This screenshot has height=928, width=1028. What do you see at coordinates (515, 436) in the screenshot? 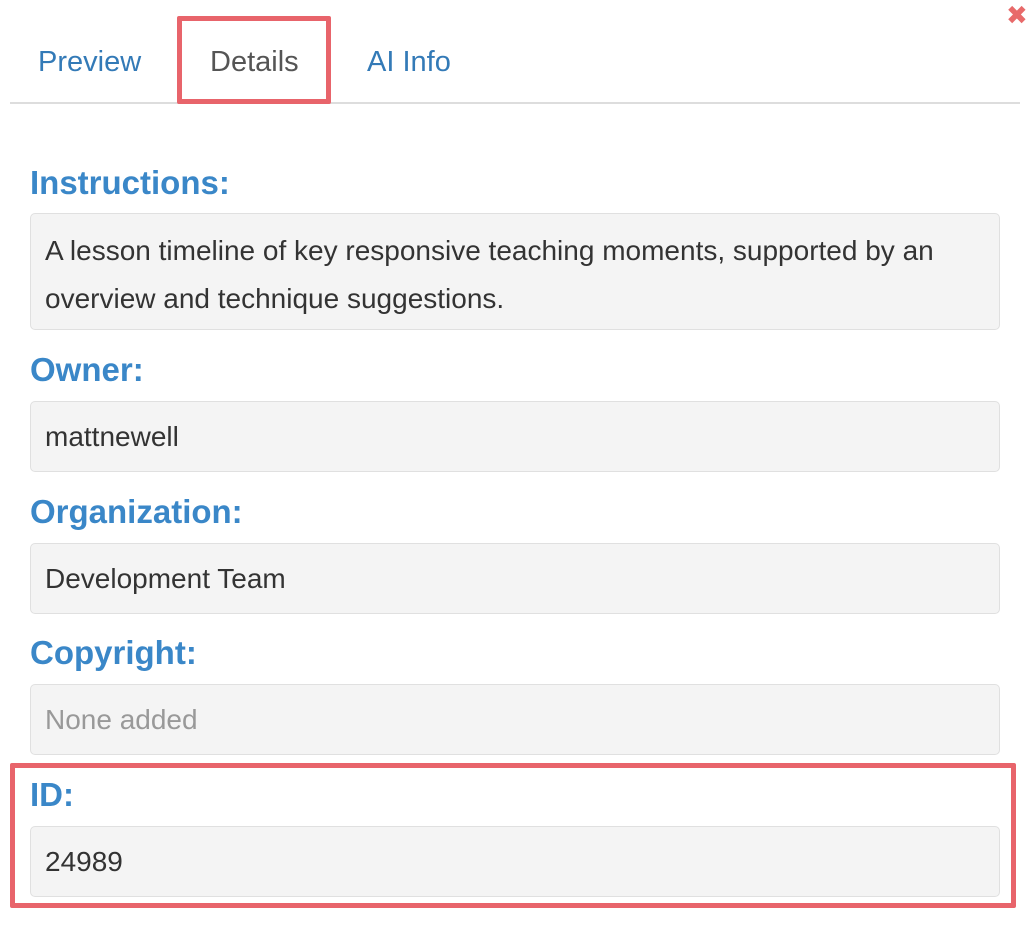
I see `owner-field: mattnewell` at bounding box center [515, 436].